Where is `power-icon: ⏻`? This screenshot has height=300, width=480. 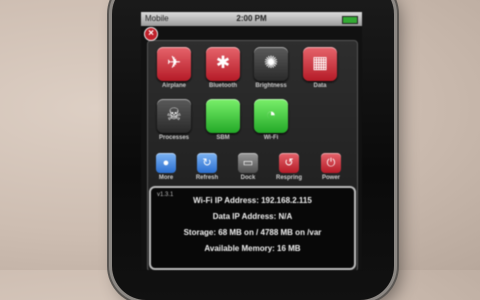 power-icon: ⏻ is located at coordinates (331, 163).